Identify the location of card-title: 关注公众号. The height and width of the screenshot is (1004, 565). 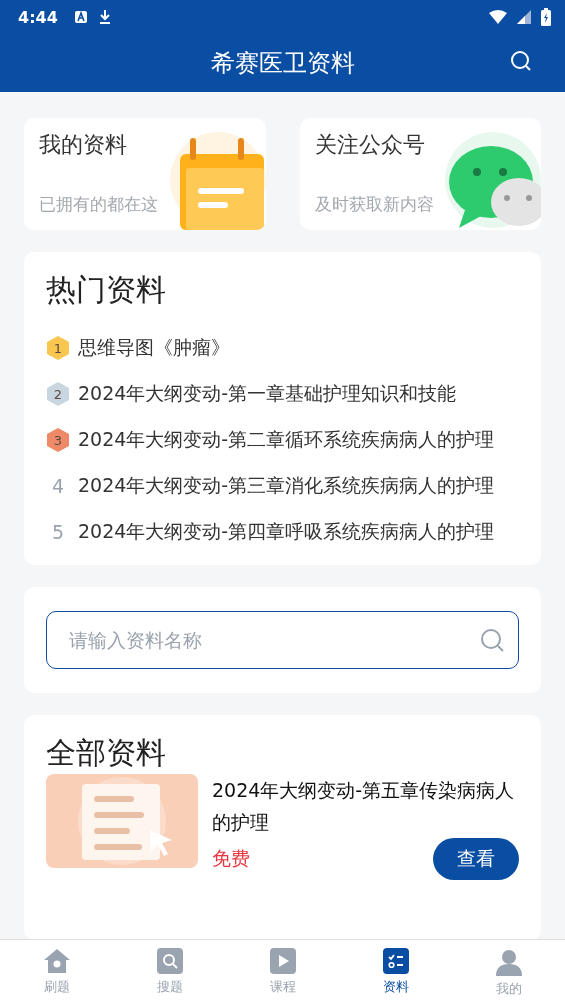
(370, 145).